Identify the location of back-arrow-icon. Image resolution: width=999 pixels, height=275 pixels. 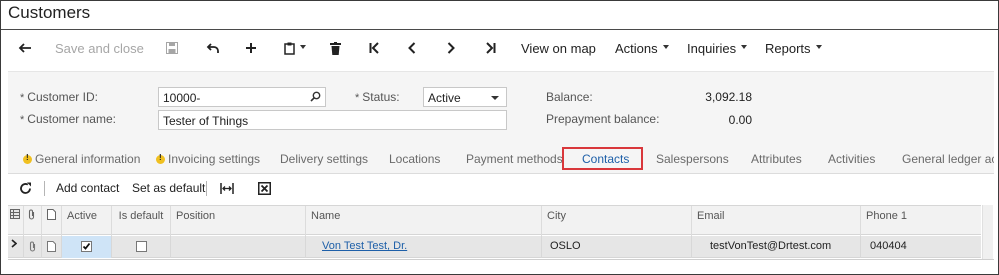
(24, 48).